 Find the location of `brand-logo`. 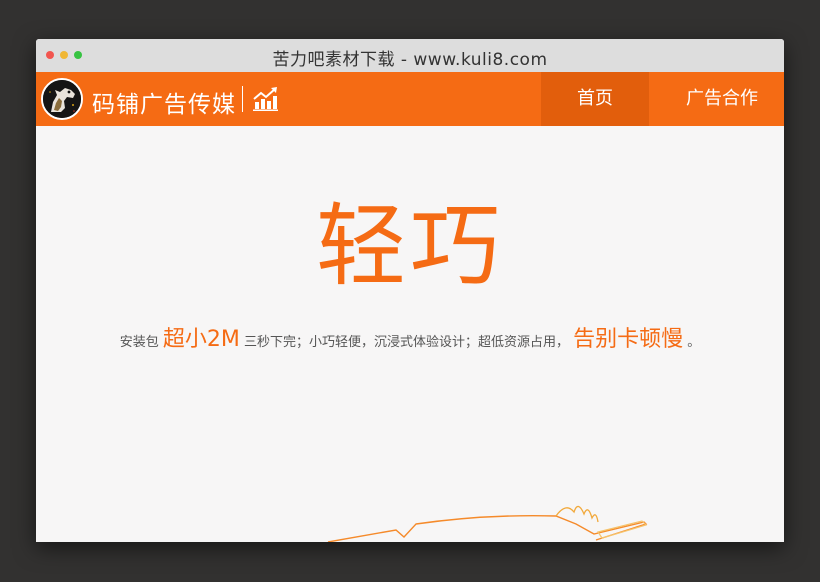

brand-logo is located at coordinates (62, 99).